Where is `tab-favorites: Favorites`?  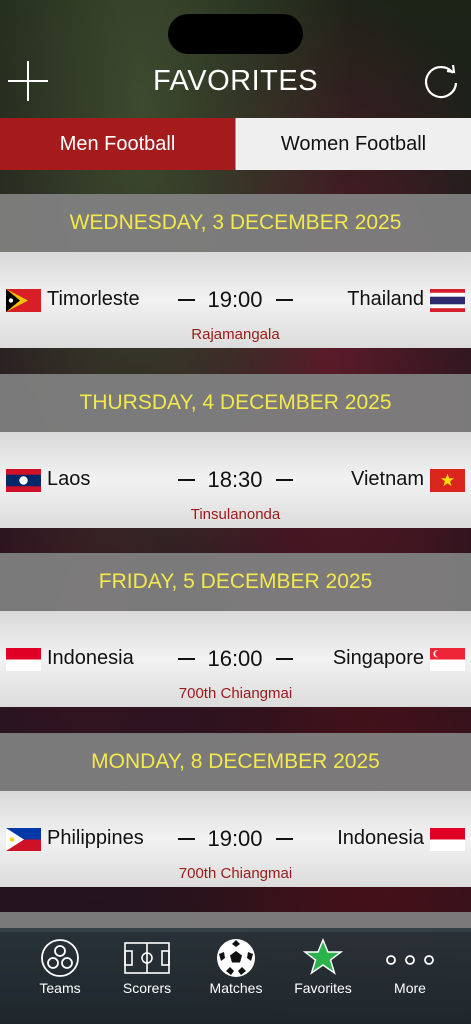 tab-favorites: Favorites is located at coordinates (323, 976).